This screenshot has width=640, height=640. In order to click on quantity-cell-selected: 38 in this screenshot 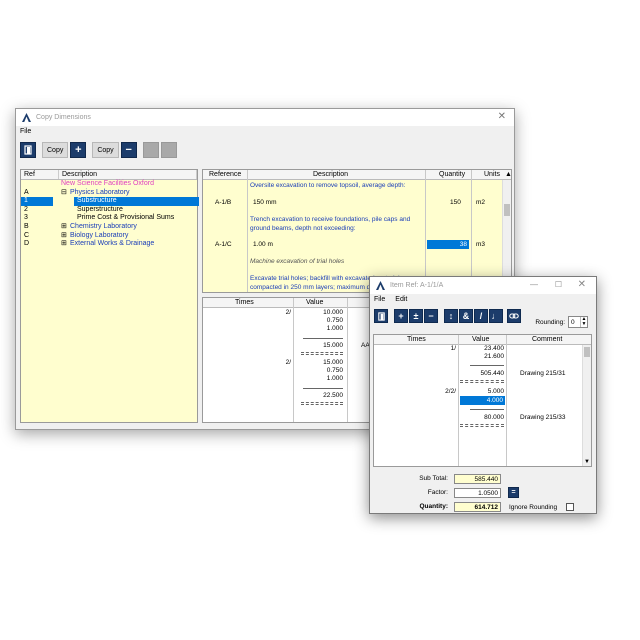, I will do `click(448, 244)`.